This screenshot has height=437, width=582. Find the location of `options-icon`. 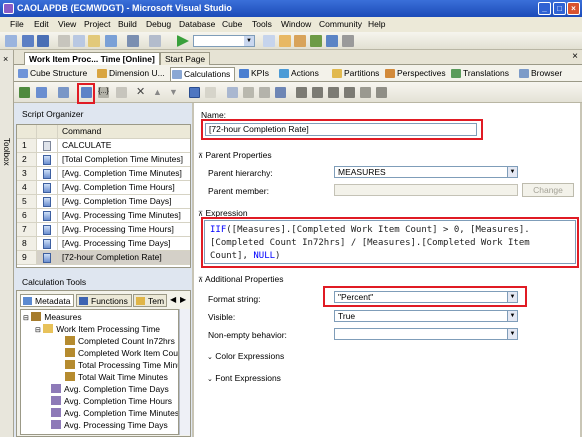

options-icon is located at coordinates (381, 92).